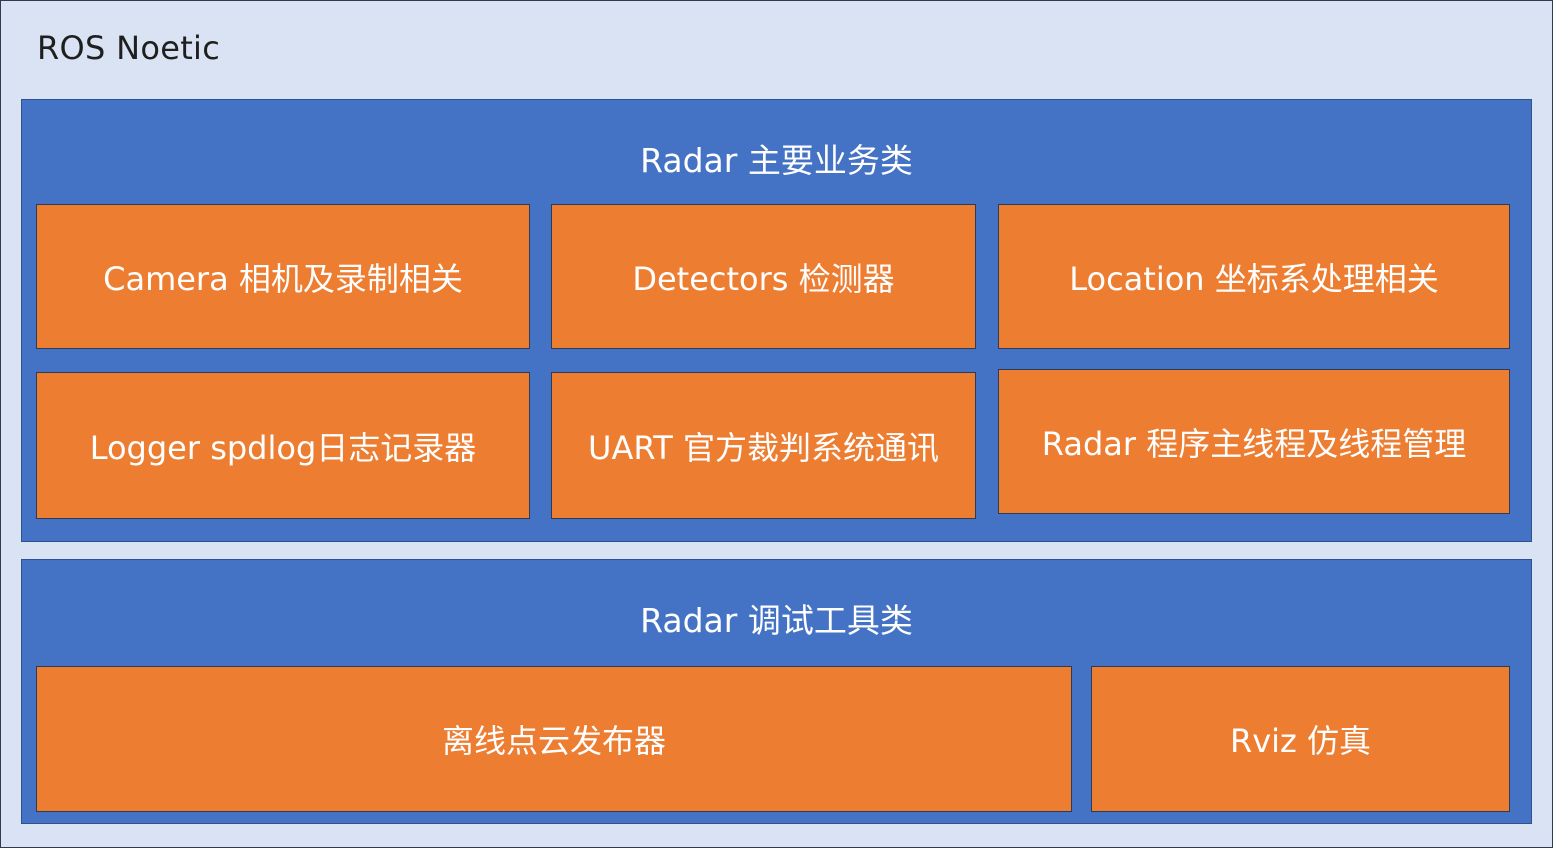 This screenshot has width=1553, height=848. I want to click on main-group-title: Radar 主要业务类, so click(776, 160).